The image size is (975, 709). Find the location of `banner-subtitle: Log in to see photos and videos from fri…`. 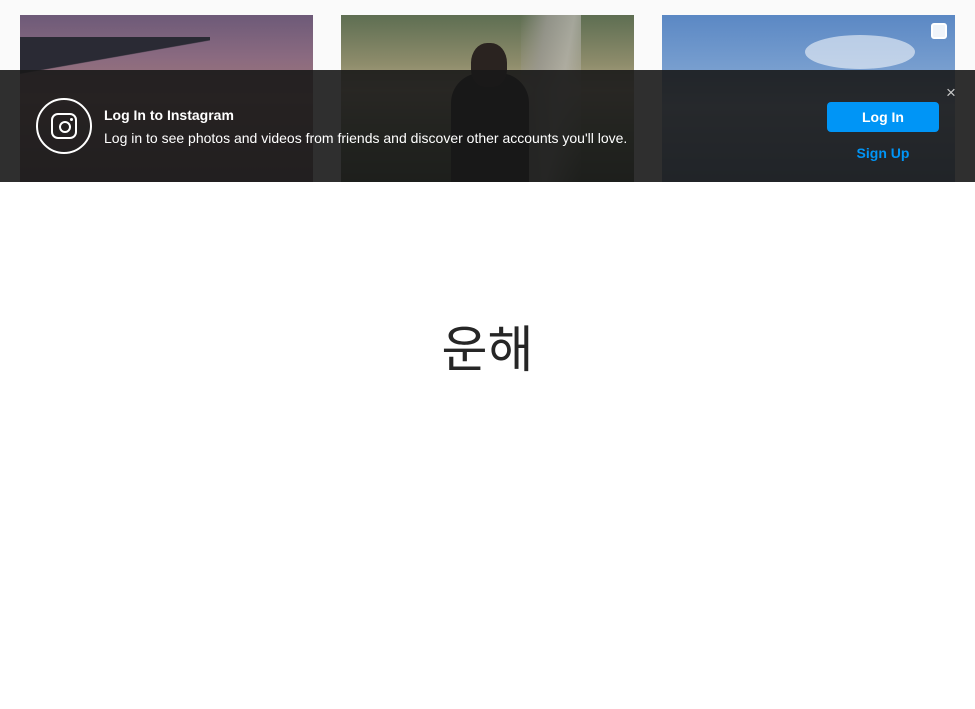

banner-subtitle: Log in to see photos and videos from fri… is located at coordinates (366, 138).